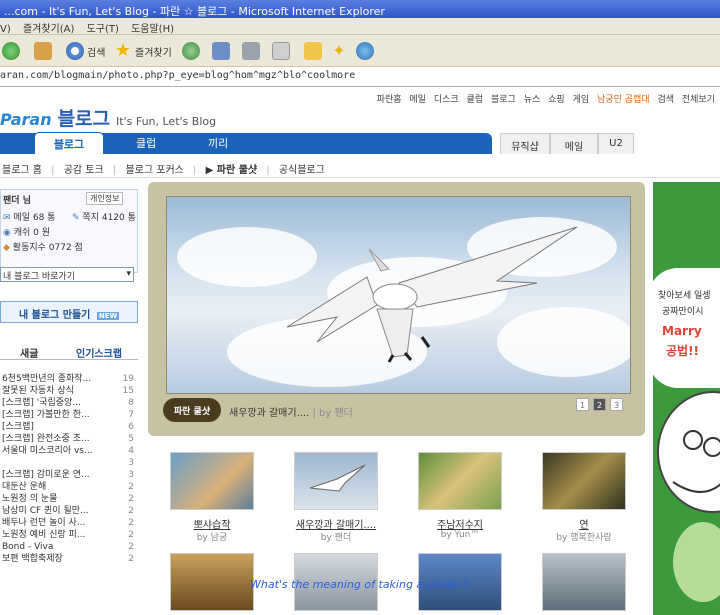 Image resolution: width=720 pixels, height=615 pixels. What do you see at coordinates (68, 487) in the screenshot?
I see `list-item: 대둔산 운해 2` at bounding box center [68, 487].